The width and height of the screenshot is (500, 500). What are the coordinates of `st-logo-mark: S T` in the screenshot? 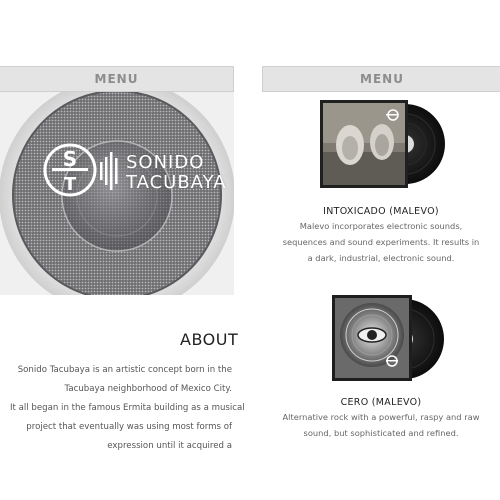 It's located at (80, 170).